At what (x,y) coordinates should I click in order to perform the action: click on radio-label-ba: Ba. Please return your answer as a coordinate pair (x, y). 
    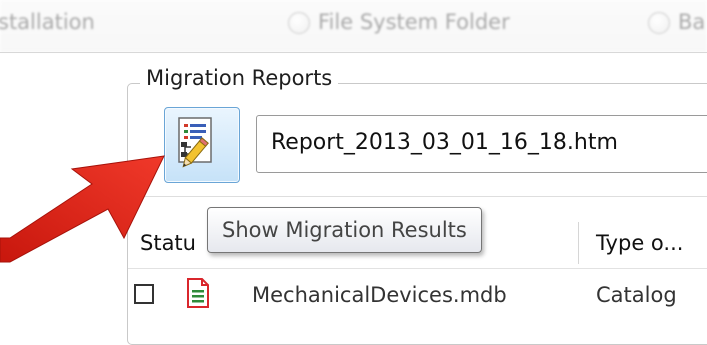
    Looking at the image, I should click on (692, 22).